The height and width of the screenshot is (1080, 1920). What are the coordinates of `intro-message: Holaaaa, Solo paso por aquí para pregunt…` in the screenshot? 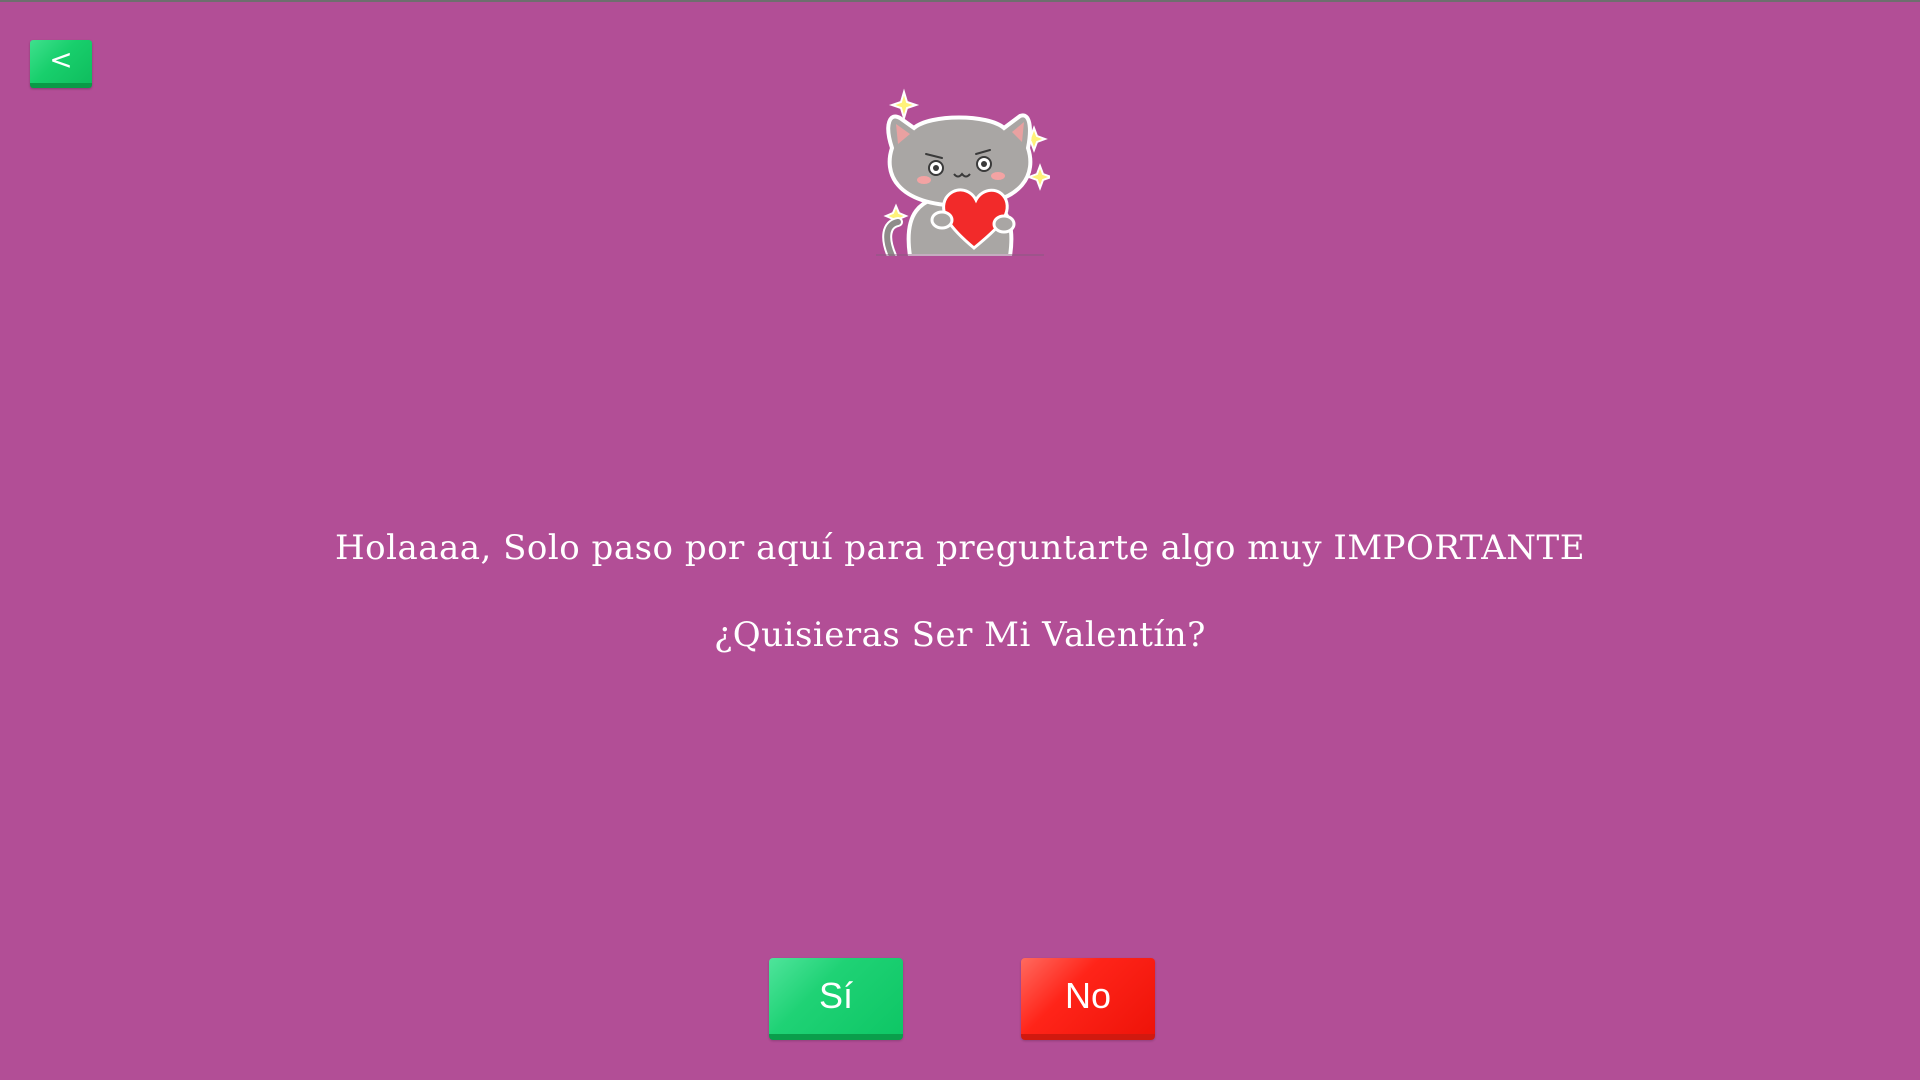 It's located at (960, 548).